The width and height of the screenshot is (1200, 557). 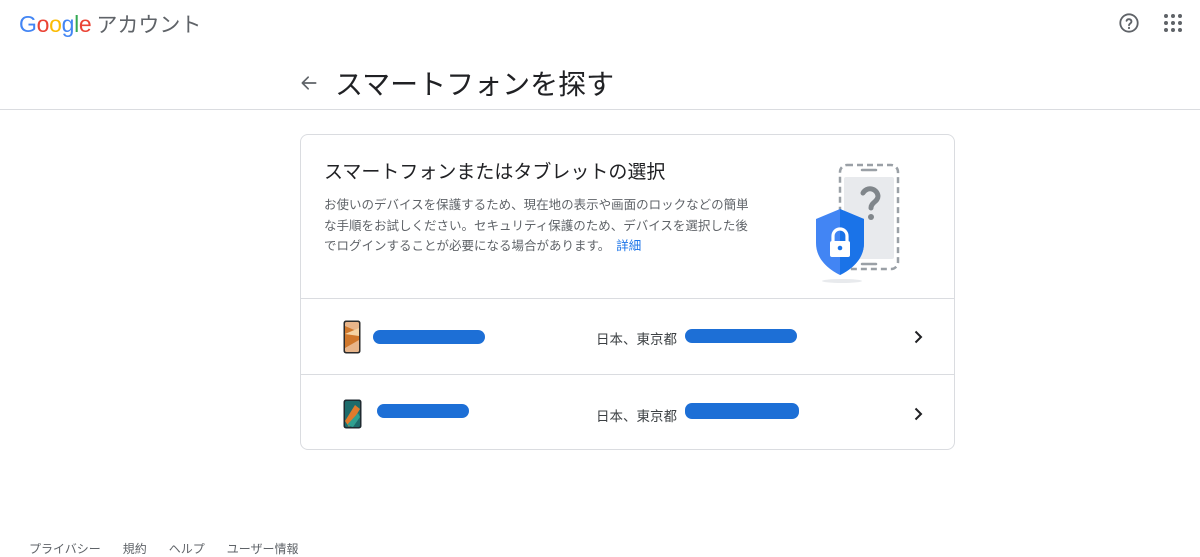 I want to click on page-header: スマートフォンを探す, so click(x=600, y=79).